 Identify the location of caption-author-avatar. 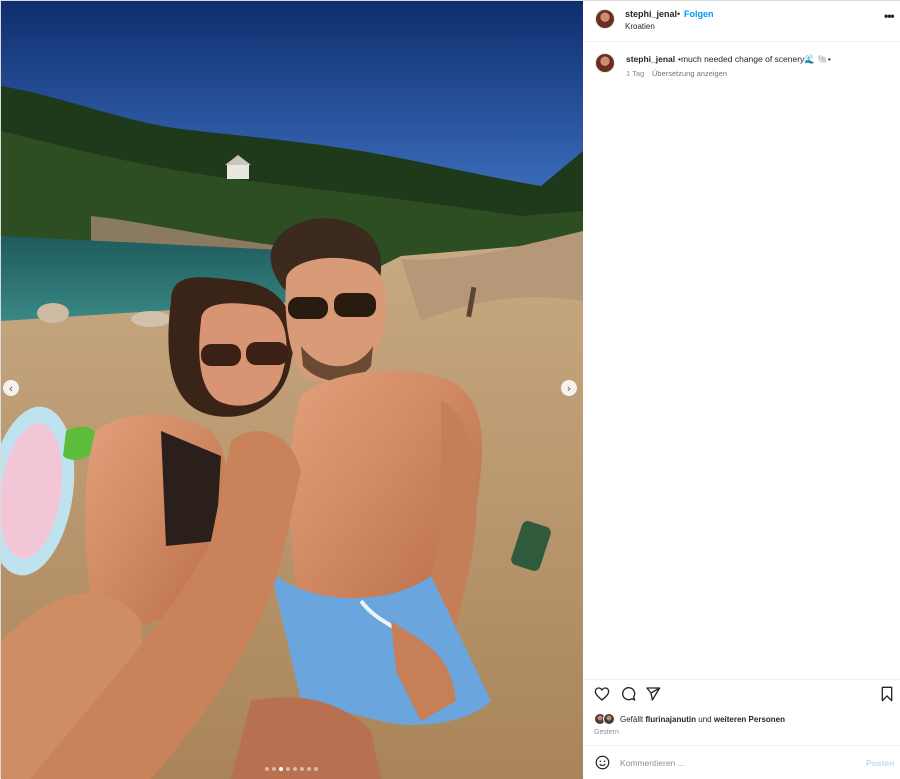
(605, 63).